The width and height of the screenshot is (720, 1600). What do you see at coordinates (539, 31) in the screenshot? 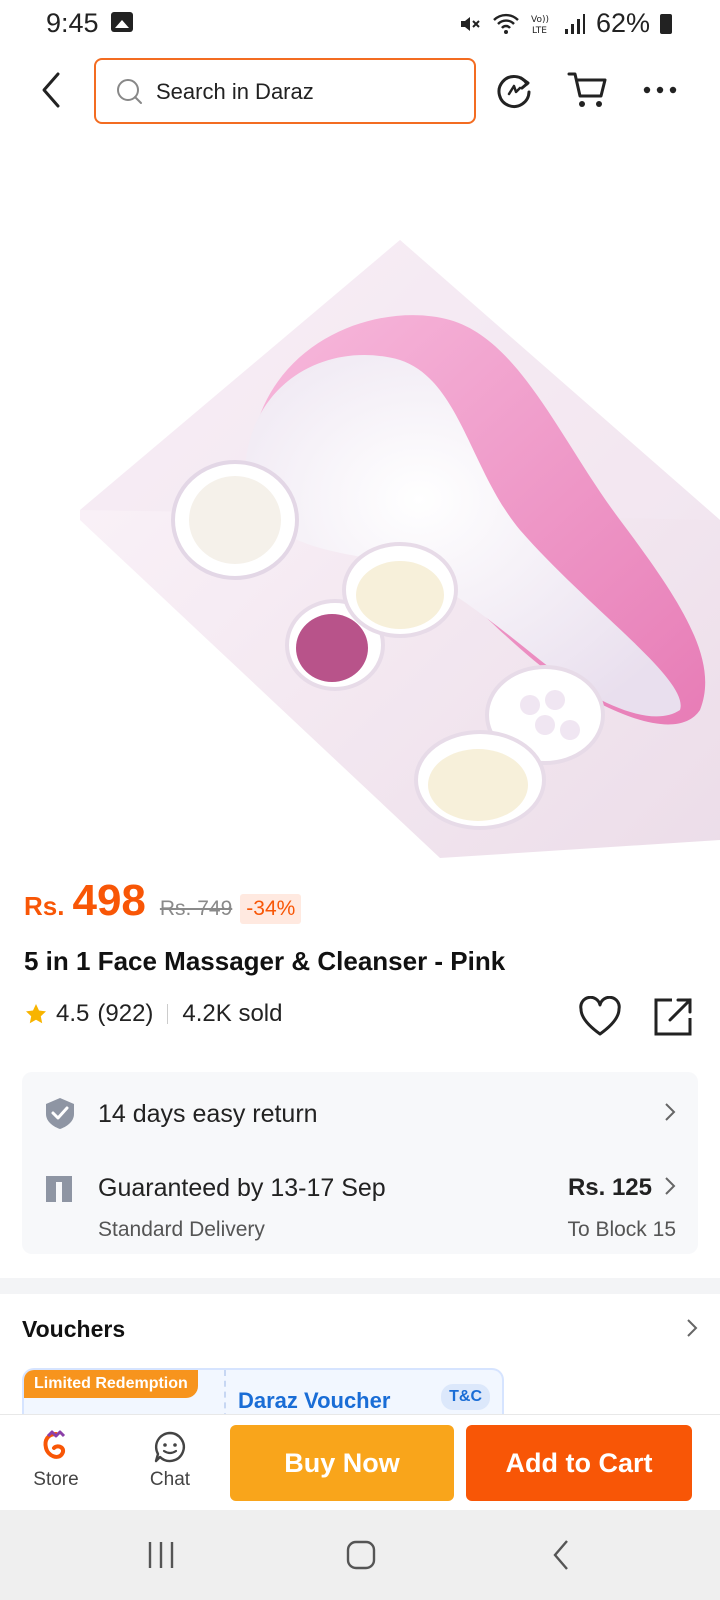
I see `svg-text: LTE` at bounding box center [539, 31].